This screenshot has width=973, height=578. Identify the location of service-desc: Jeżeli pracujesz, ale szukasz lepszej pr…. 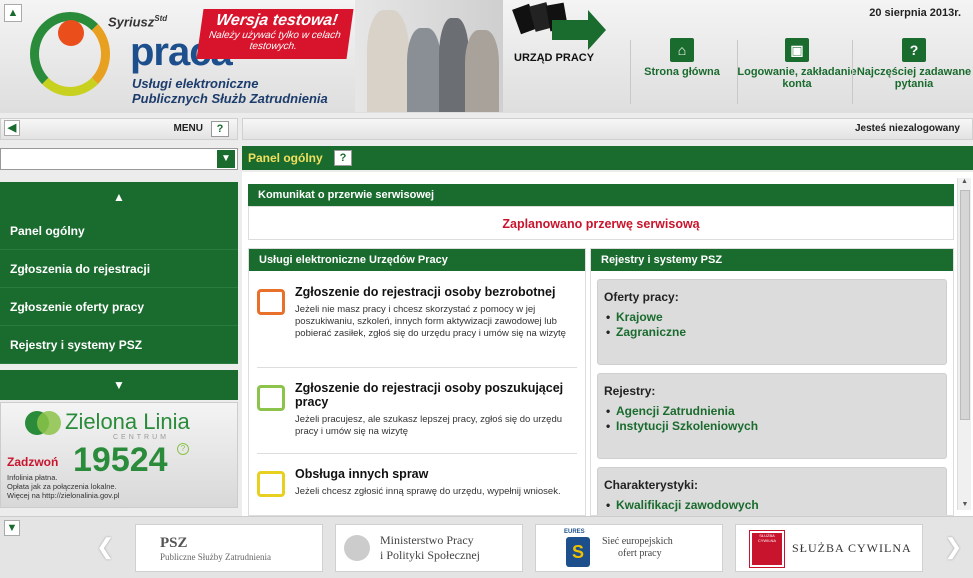
(429, 425).